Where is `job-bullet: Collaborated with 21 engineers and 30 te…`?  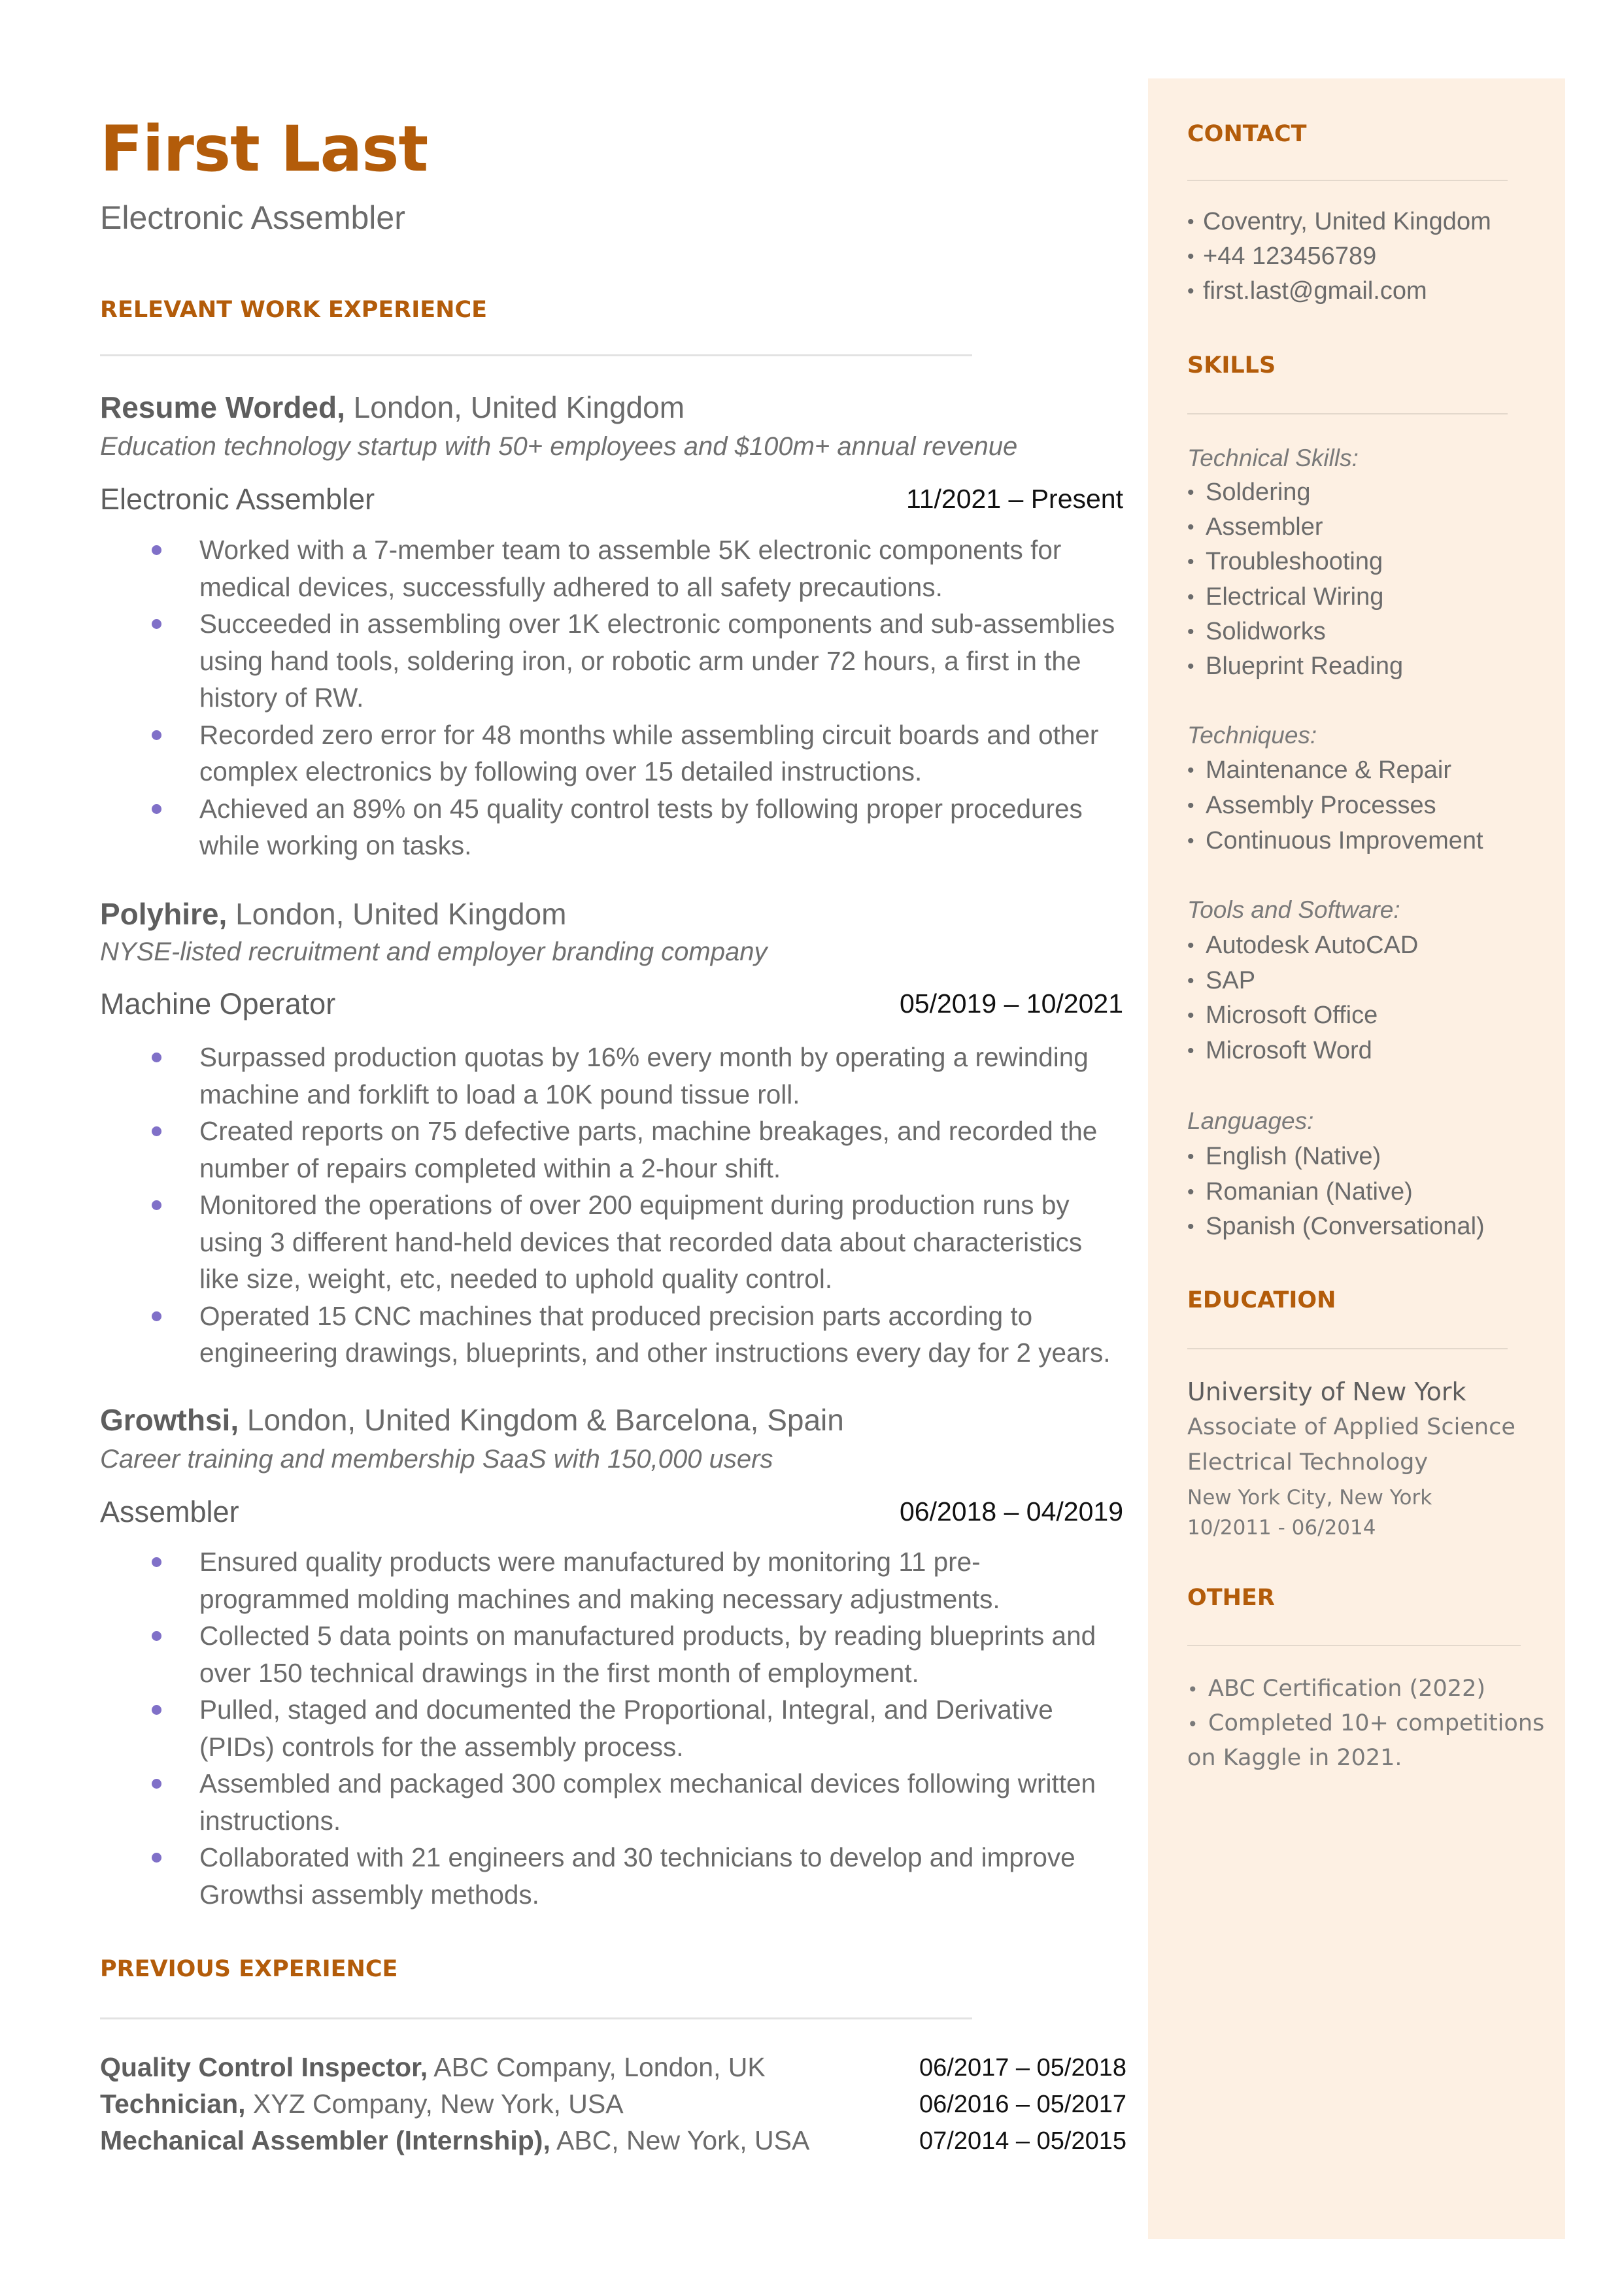 job-bullet: Collaborated with 21 engineers and 30 te… is located at coordinates (640, 1876).